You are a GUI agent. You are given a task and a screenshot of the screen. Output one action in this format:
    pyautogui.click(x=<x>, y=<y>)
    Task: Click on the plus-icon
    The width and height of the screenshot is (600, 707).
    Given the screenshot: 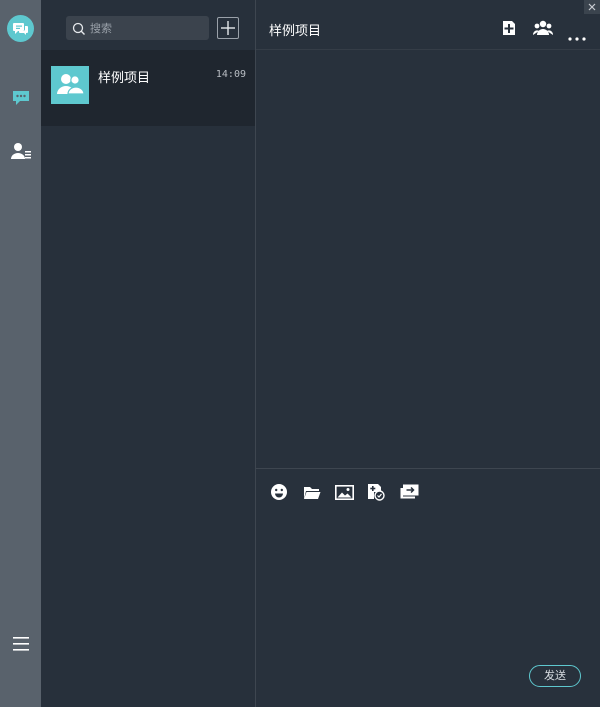 What is the action you would take?
    pyautogui.click(x=228, y=28)
    